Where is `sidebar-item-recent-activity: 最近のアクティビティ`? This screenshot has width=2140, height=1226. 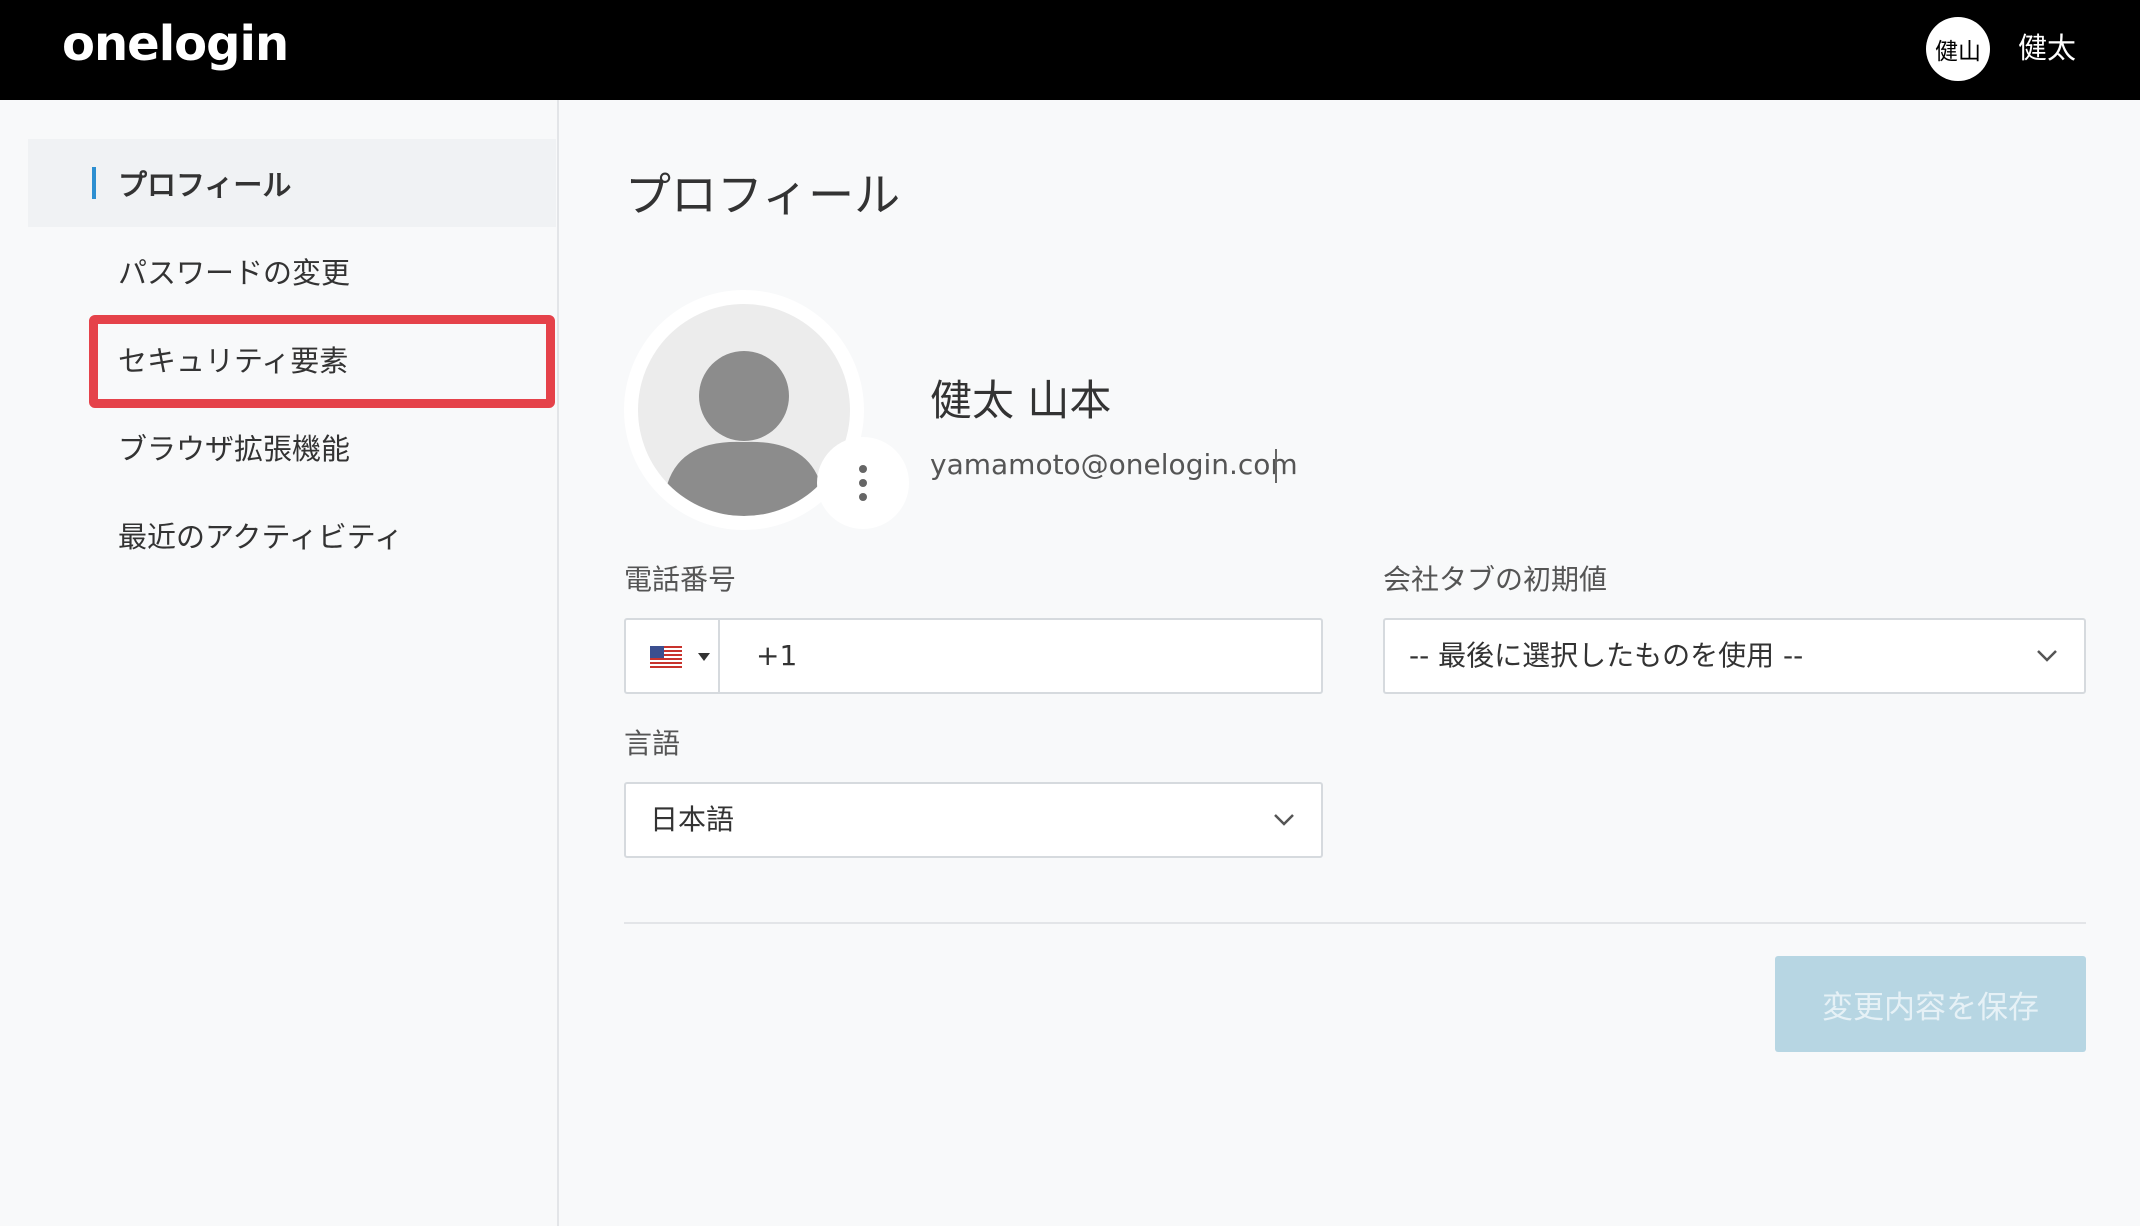 sidebar-item-recent-activity: 最近のアクティビティ is located at coordinates (292, 535).